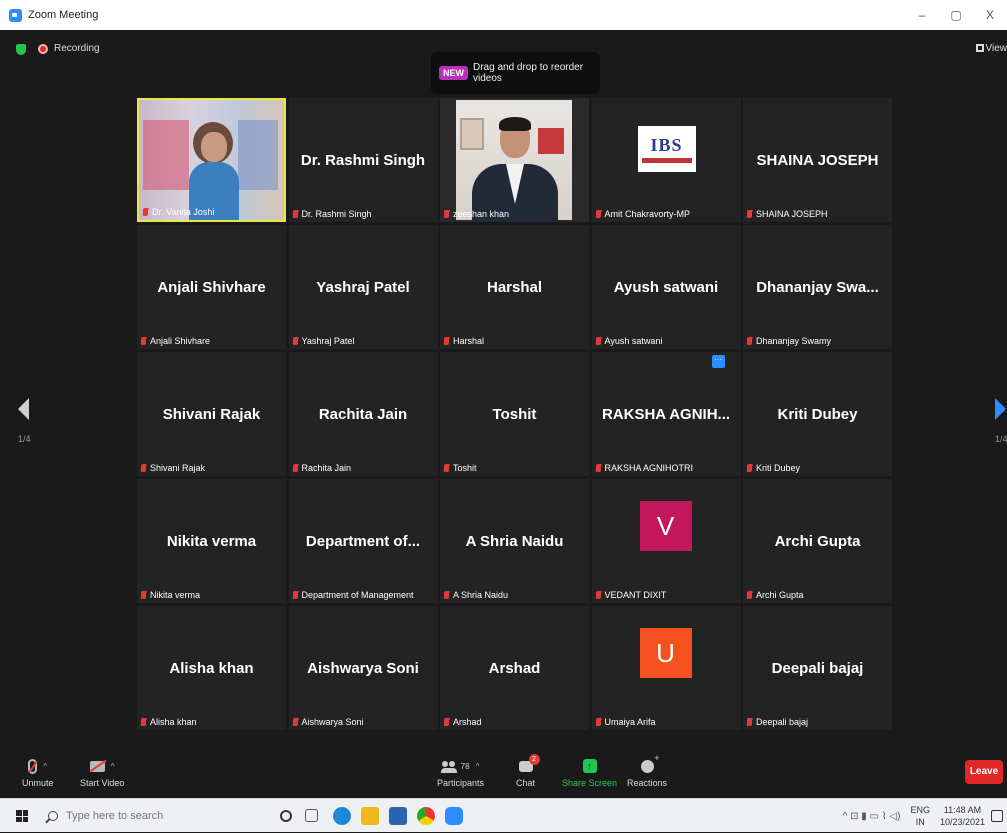 The height and width of the screenshot is (833, 1007). What do you see at coordinates (22, 816) in the screenshot?
I see `windows-start-icon` at bounding box center [22, 816].